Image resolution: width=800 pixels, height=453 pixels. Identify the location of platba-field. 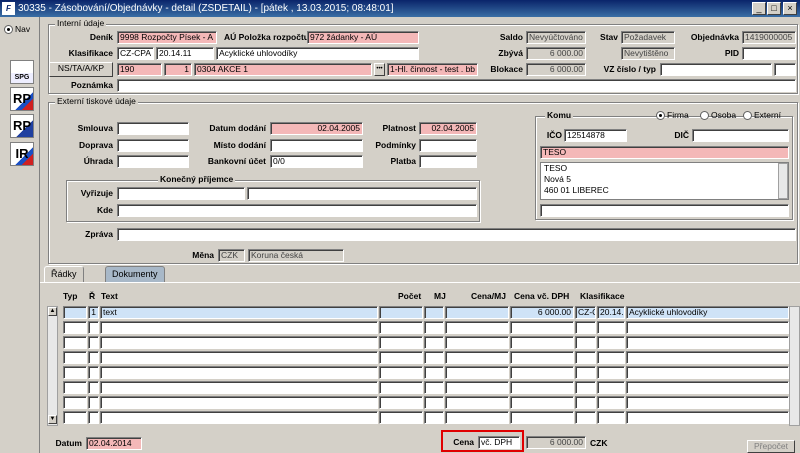
(448, 161).